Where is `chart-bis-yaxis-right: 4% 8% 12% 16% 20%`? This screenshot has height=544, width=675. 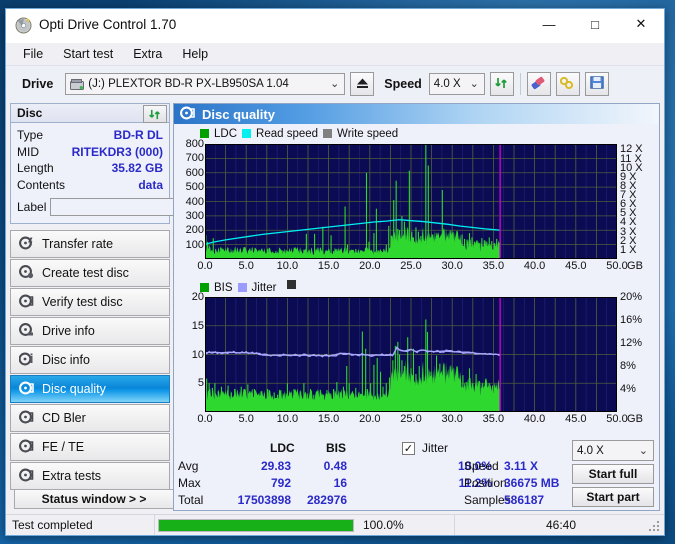 chart-bis-yaxis-right: 4% 8% 12% 16% 20% is located at coordinates (638, 351).